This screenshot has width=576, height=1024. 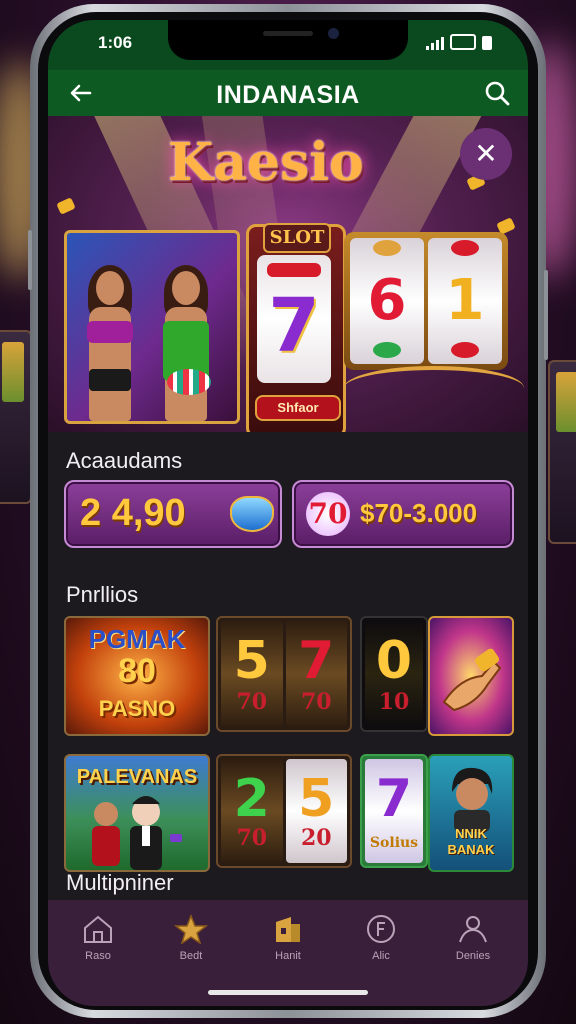 What do you see at coordinates (288, 992) in the screenshot?
I see `home-indicator` at bounding box center [288, 992].